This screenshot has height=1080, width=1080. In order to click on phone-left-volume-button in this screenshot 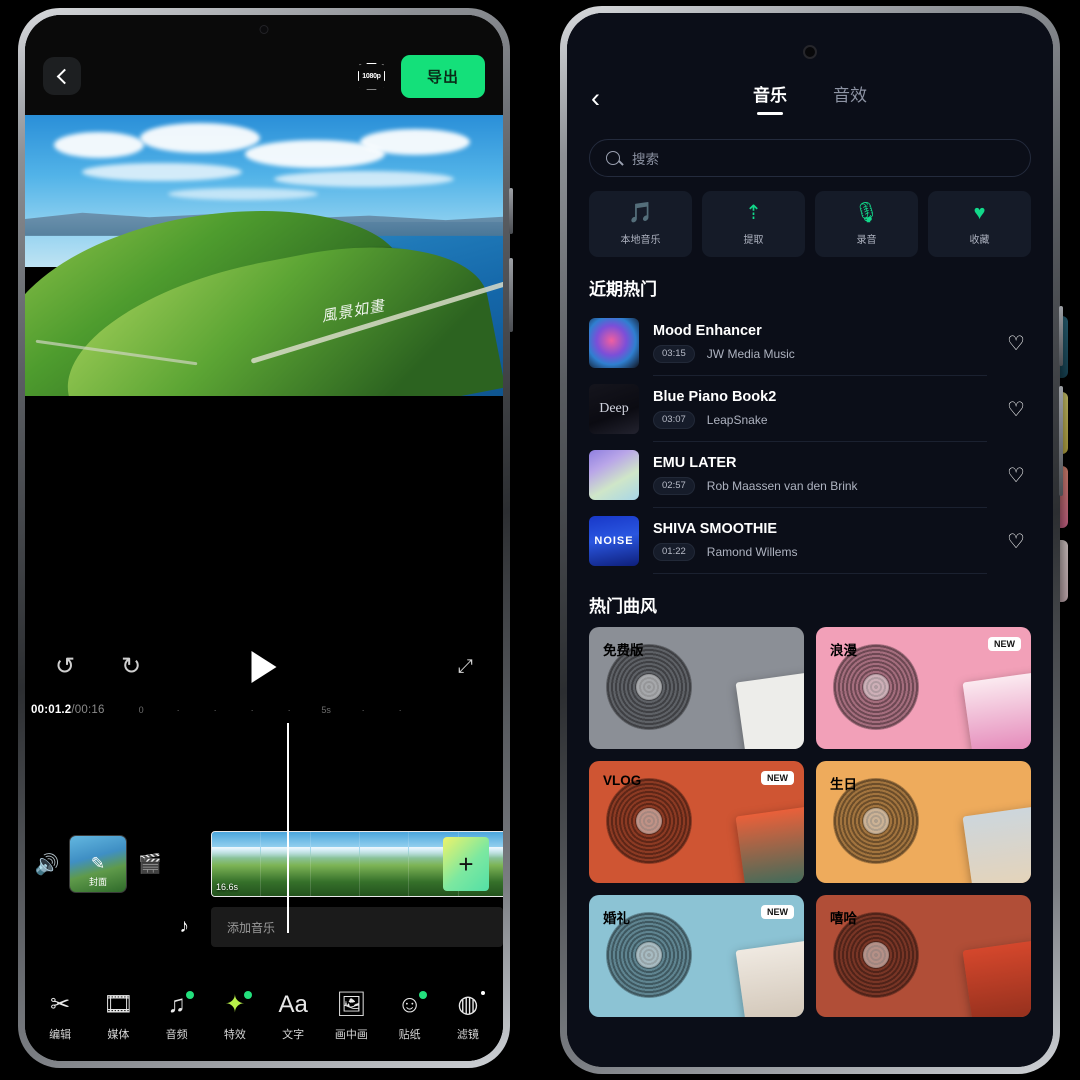, I will do `click(511, 295)`.